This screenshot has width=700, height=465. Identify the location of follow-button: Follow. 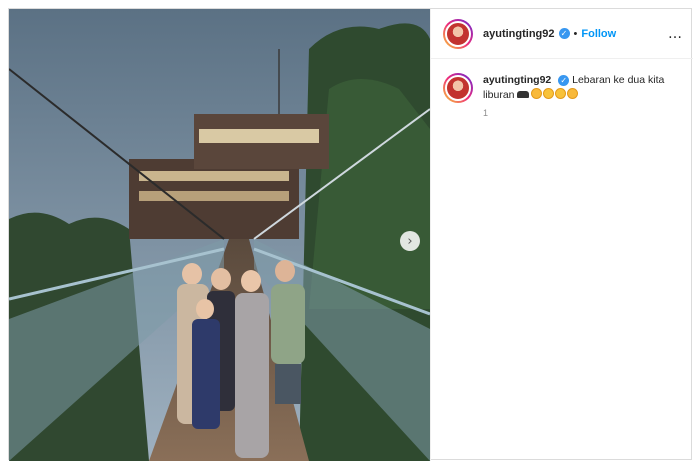
(598, 34).